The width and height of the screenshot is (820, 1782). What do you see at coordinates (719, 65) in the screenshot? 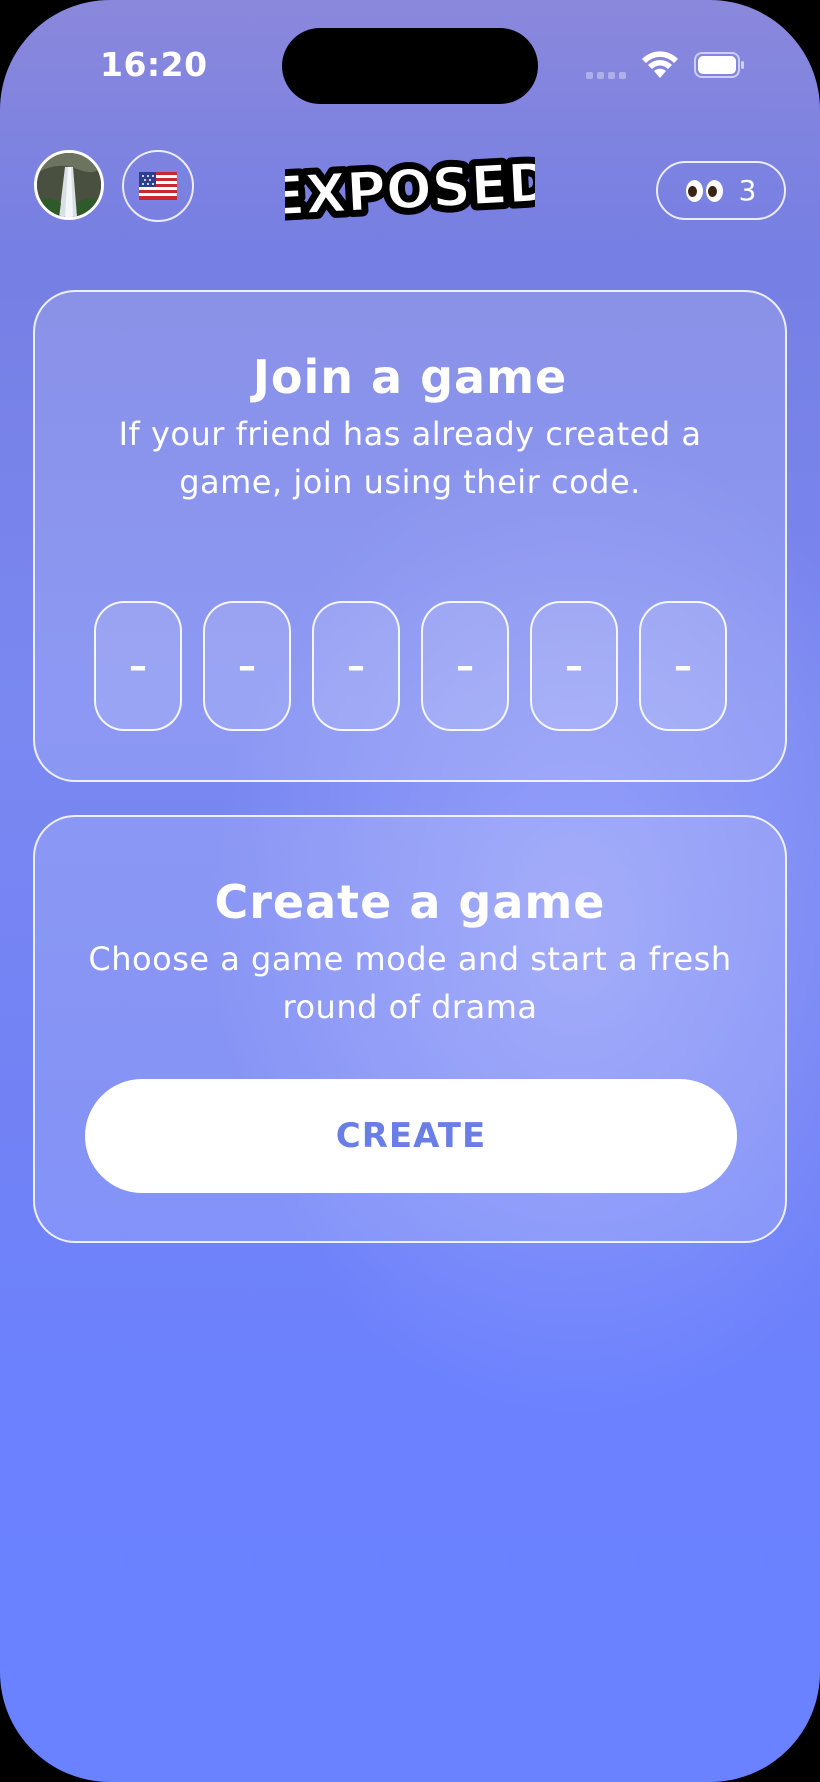
I see `battery-icon` at bounding box center [719, 65].